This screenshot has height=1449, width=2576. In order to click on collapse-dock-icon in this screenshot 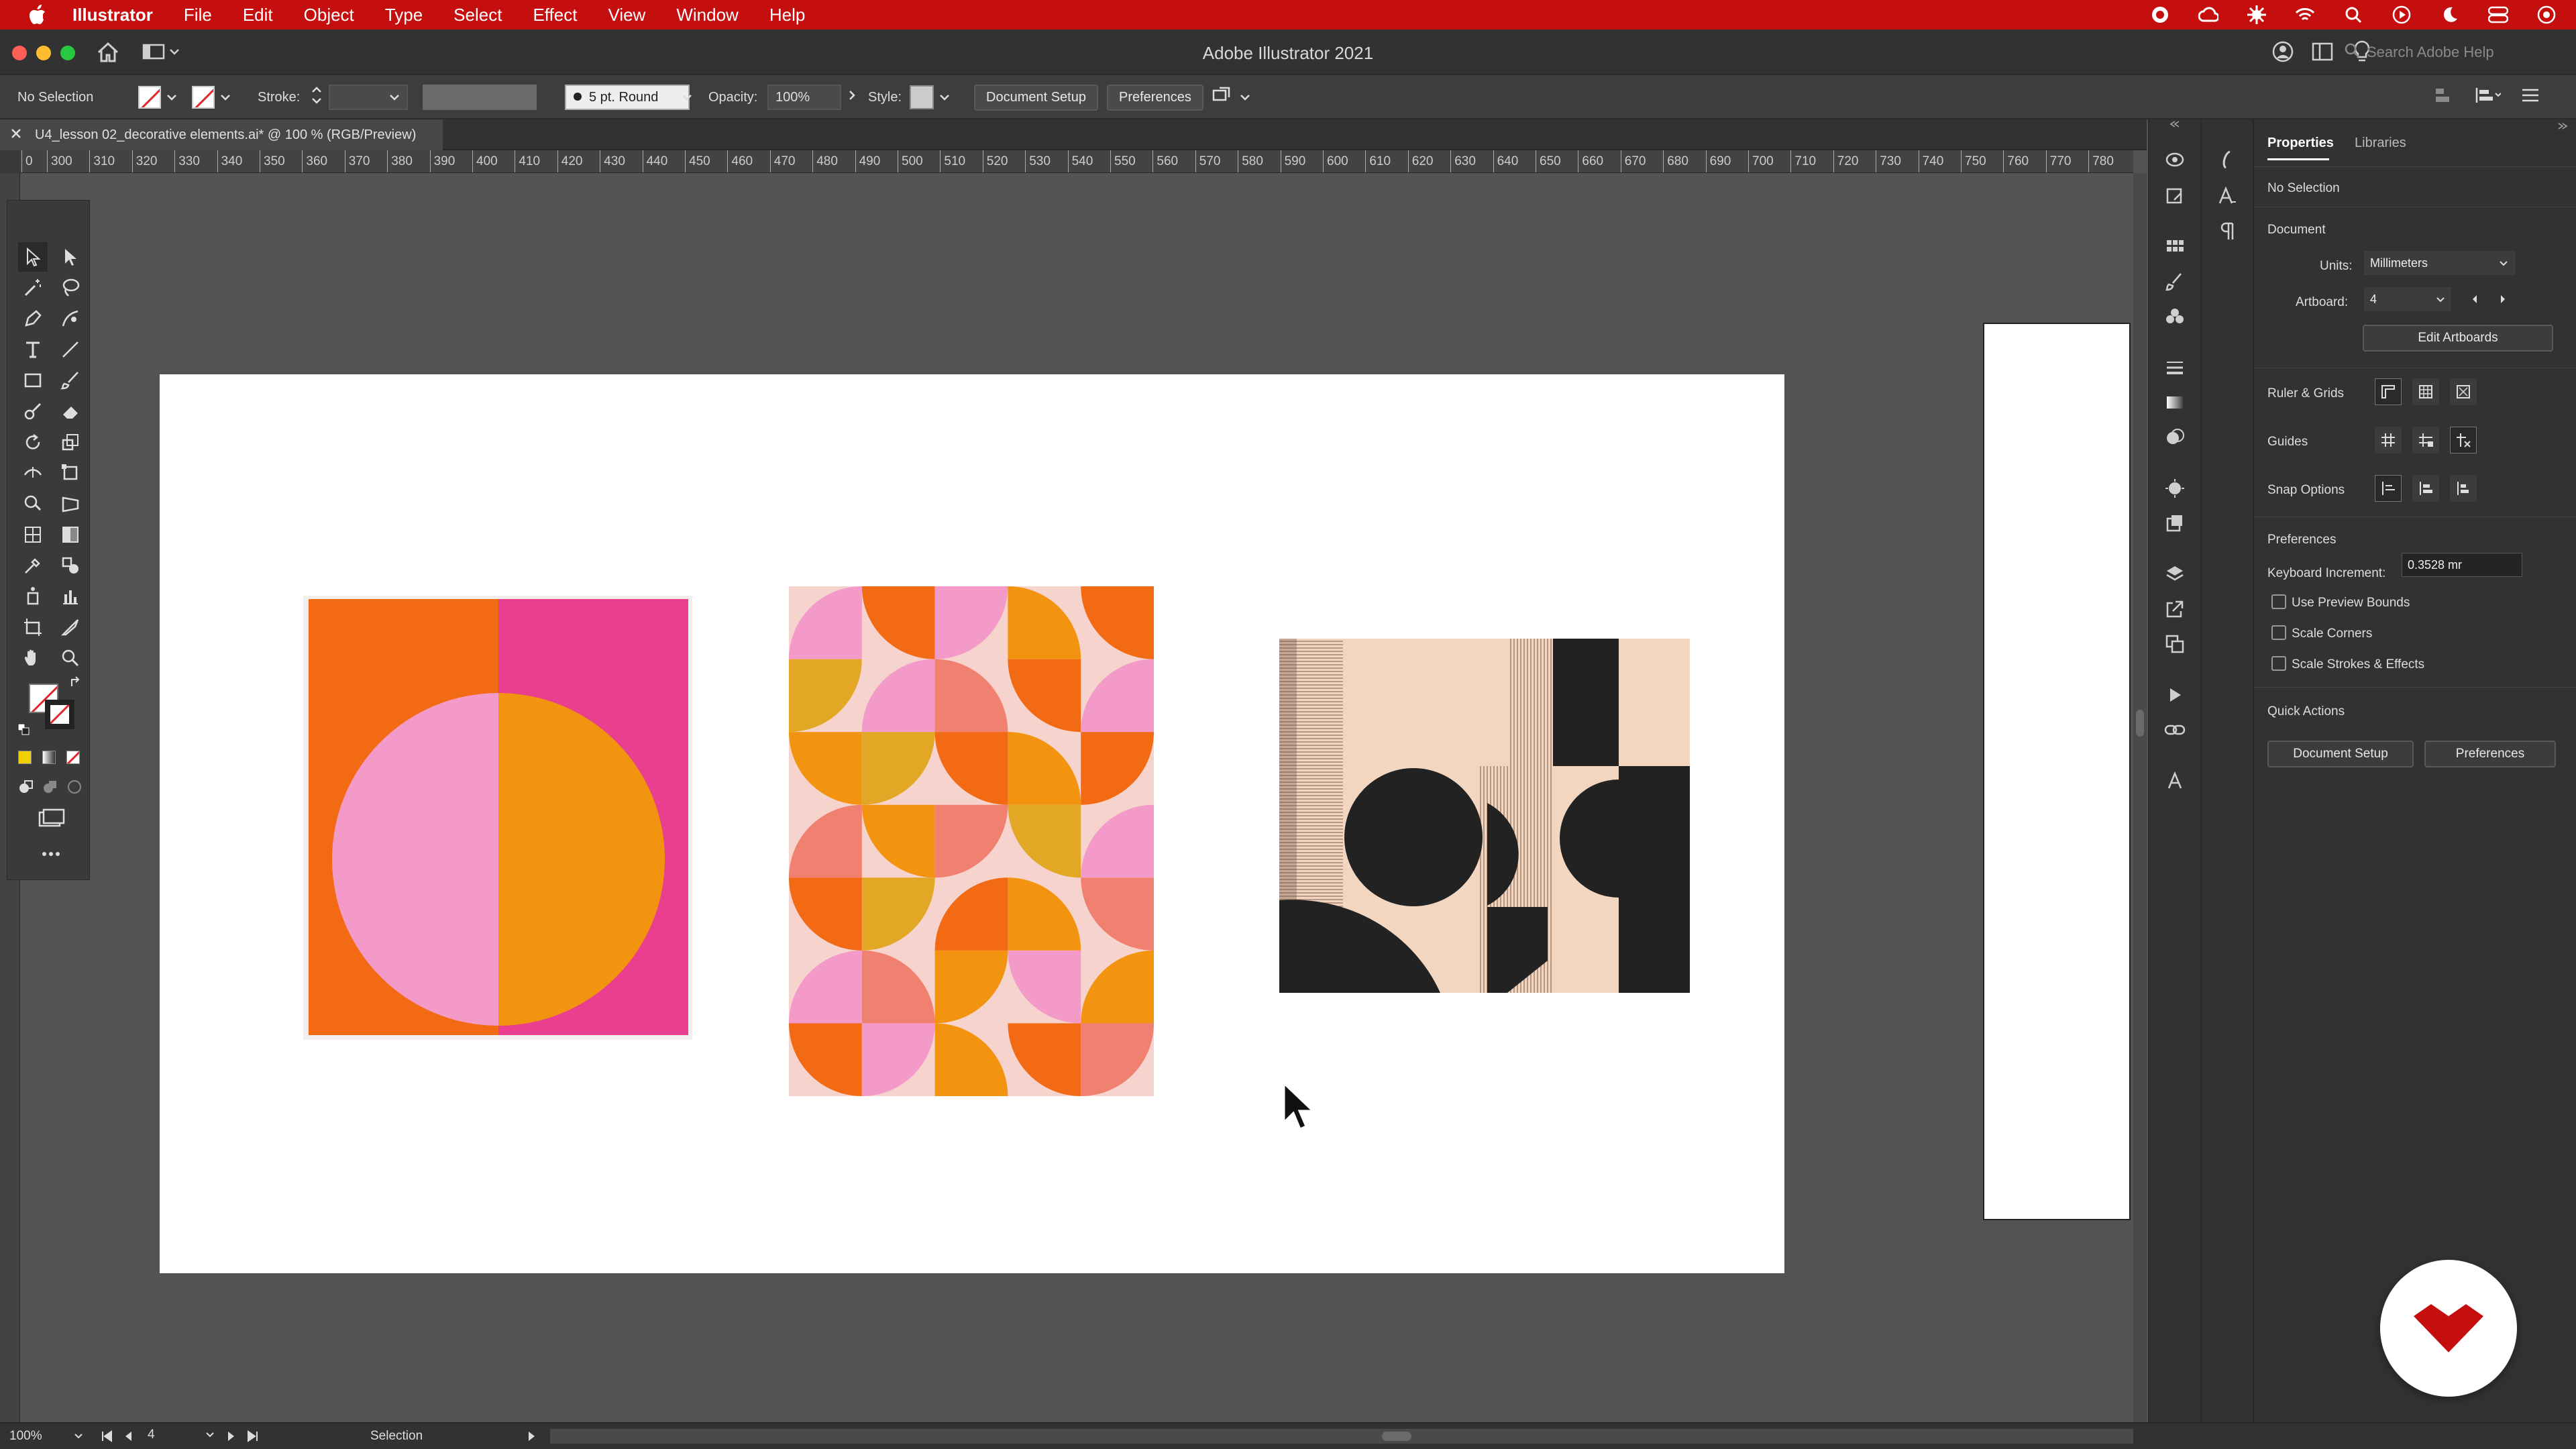, I will do `click(2175, 125)`.